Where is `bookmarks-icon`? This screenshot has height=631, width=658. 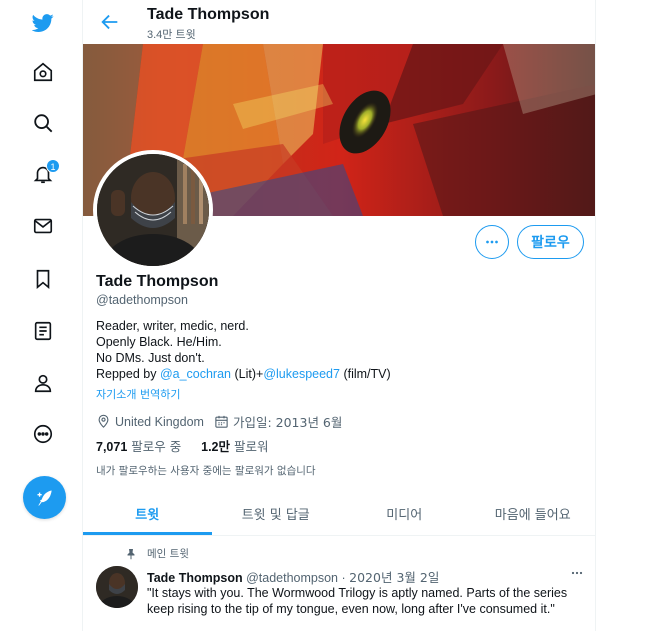 bookmarks-icon is located at coordinates (43, 279).